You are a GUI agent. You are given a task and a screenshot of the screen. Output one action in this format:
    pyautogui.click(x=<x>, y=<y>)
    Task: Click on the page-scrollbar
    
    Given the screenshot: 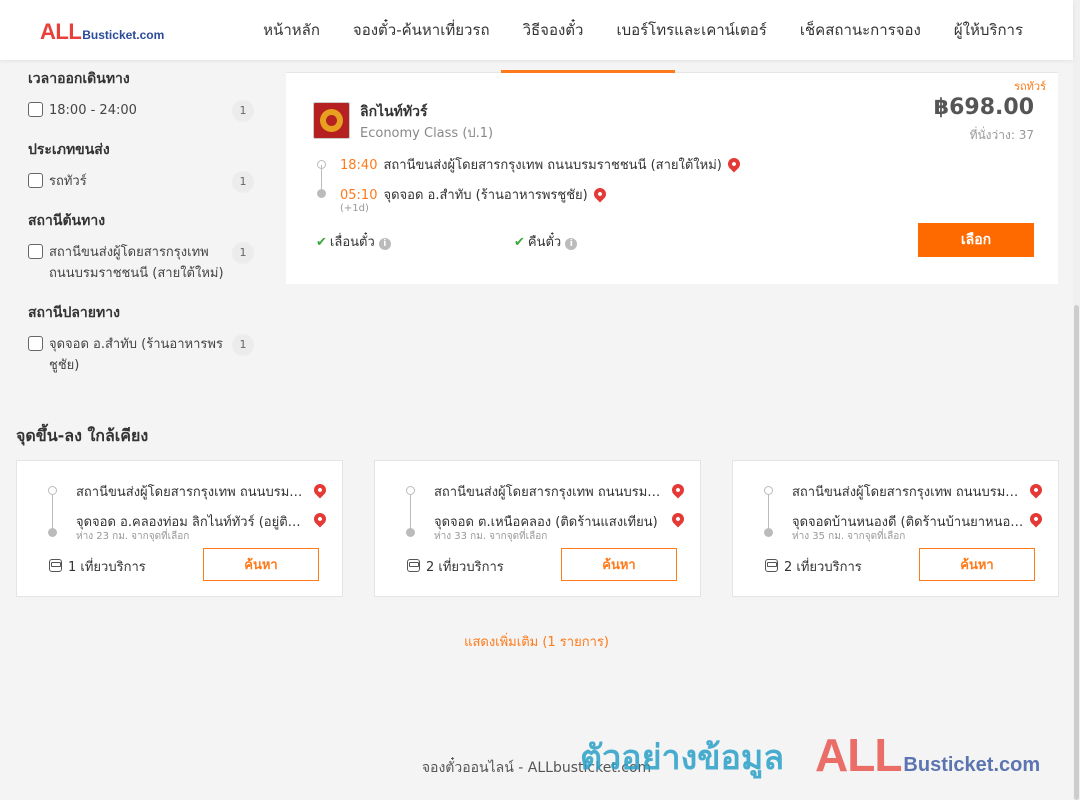 What is the action you would take?
    pyautogui.click(x=1076, y=400)
    